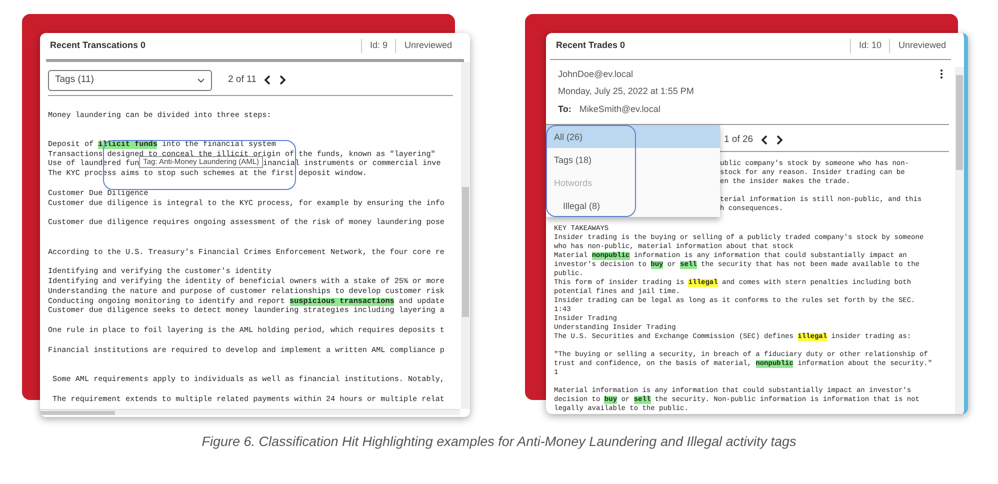 Image resolution: width=998 pixels, height=484 pixels. What do you see at coordinates (739, 140) in the screenshot?
I see `pager-position: 1 of 26` at bounding box center [739, 140].